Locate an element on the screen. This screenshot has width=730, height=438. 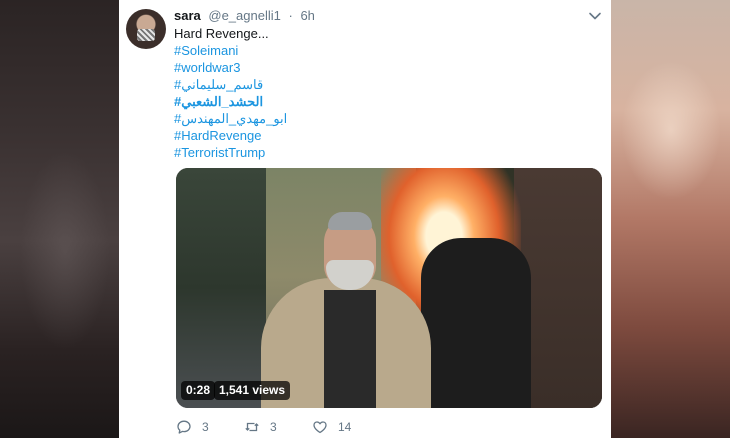
like-icon is located at coordinates (320, 427).